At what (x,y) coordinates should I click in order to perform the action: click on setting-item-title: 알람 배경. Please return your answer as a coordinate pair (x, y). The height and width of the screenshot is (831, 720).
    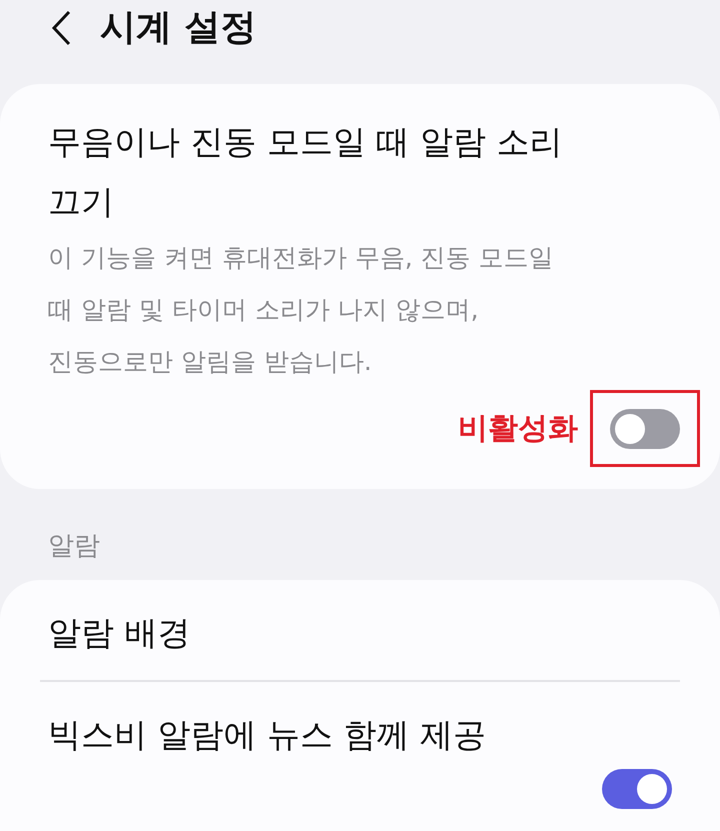
    Looking at the image, I should click on (120, 633).